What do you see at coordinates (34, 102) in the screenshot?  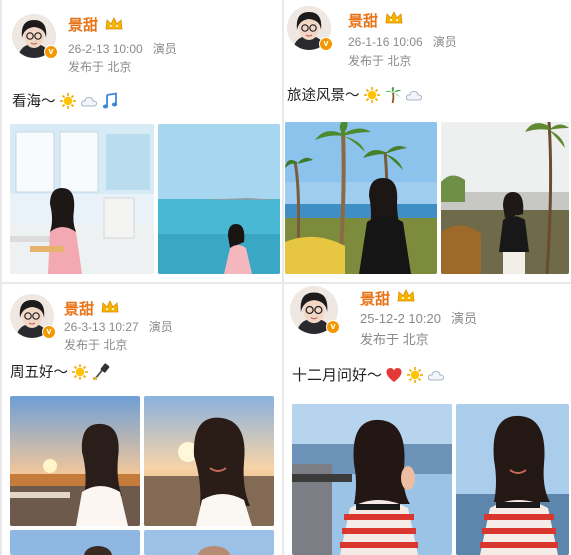 I see `post-text-label: 看海～` at bounding box center [34, 102].